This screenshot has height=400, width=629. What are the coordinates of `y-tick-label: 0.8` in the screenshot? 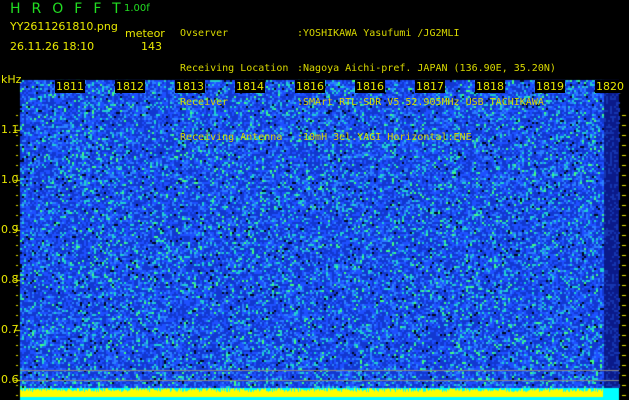 It's located at (10, 279).